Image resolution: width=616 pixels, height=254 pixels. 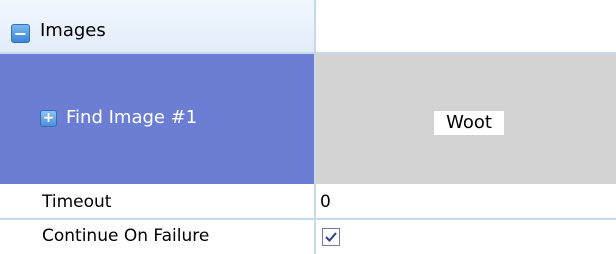 What do you see at coordinates (469, 123) in the screenshot?
I see `image-preview-text: Woot` at bounding box center [469, 123].